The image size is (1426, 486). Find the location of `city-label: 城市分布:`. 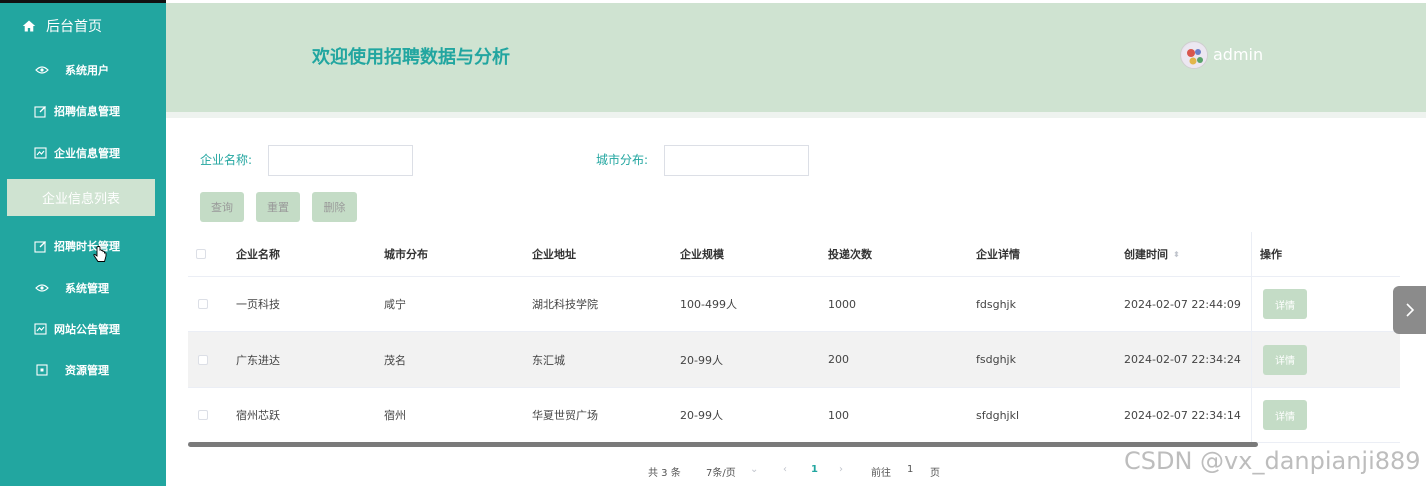

city-label: 城市分布: is located at coordinates (622, 160).